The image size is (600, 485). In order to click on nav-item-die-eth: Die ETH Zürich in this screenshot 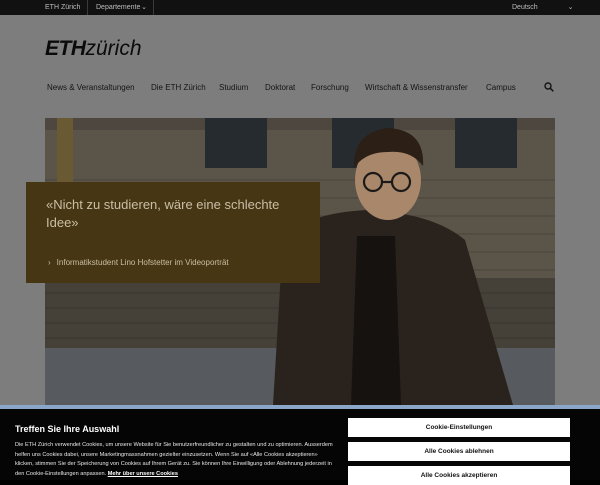, I will do `click(178, 87)`.